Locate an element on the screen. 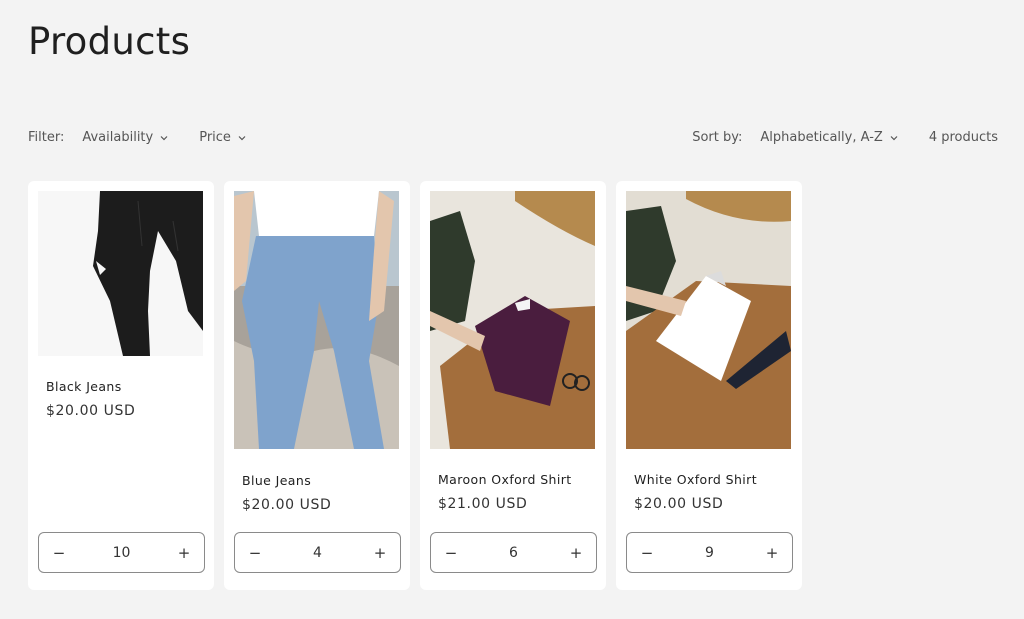 This screenshot has height=619, width=1024. sort-dropdown: Alphabetically, A-Z is located at coordinates (829, 137).